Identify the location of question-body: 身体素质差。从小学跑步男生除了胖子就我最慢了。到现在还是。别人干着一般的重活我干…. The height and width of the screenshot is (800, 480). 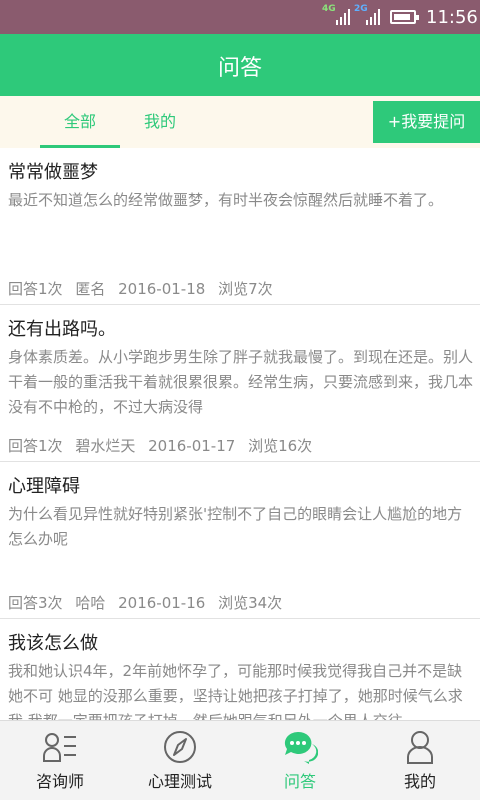
(241, 382).